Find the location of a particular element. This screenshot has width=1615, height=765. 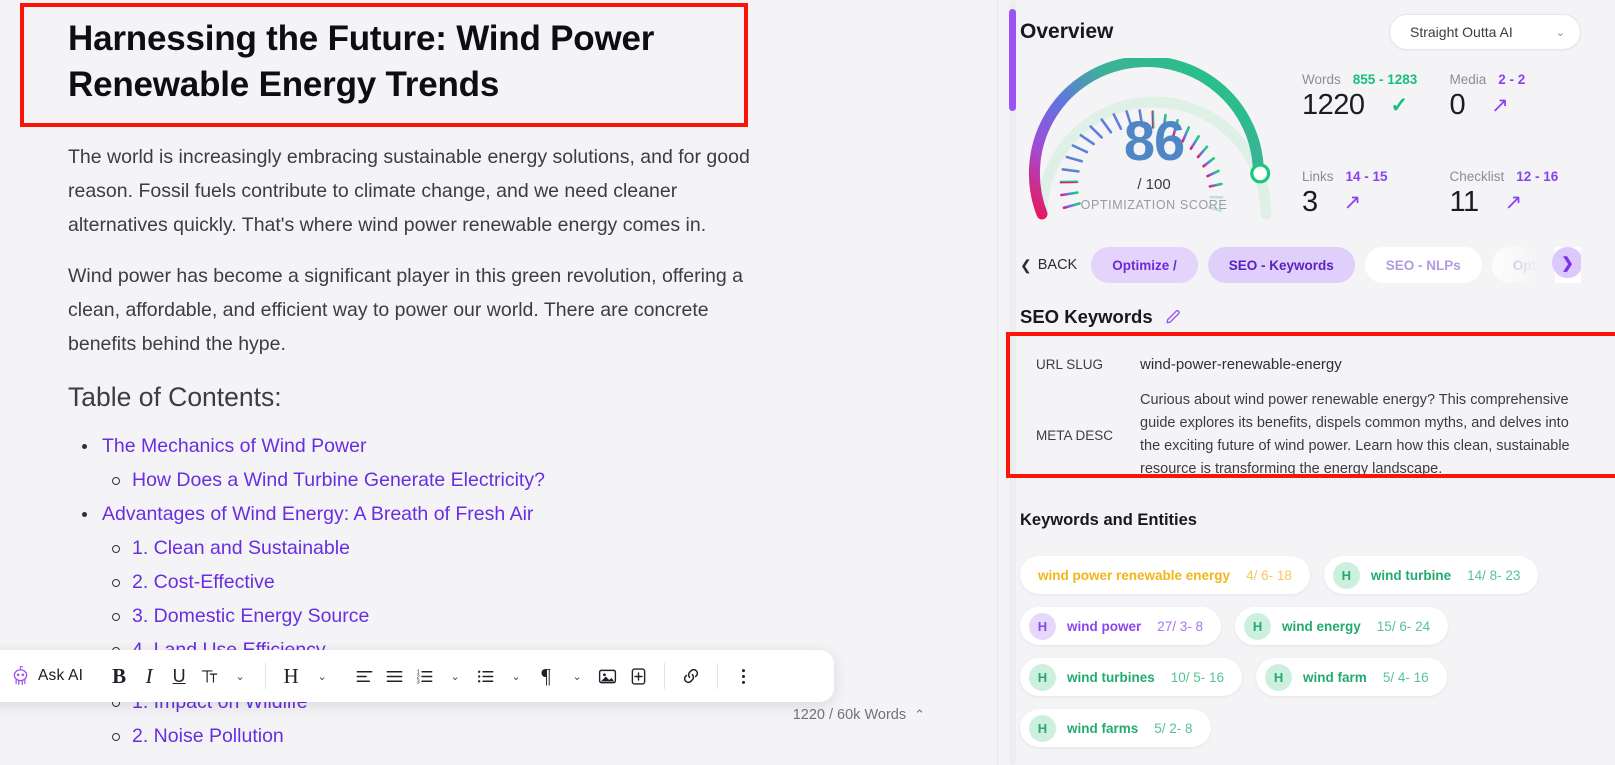

text-style-button is located at coordinates (209, 676).